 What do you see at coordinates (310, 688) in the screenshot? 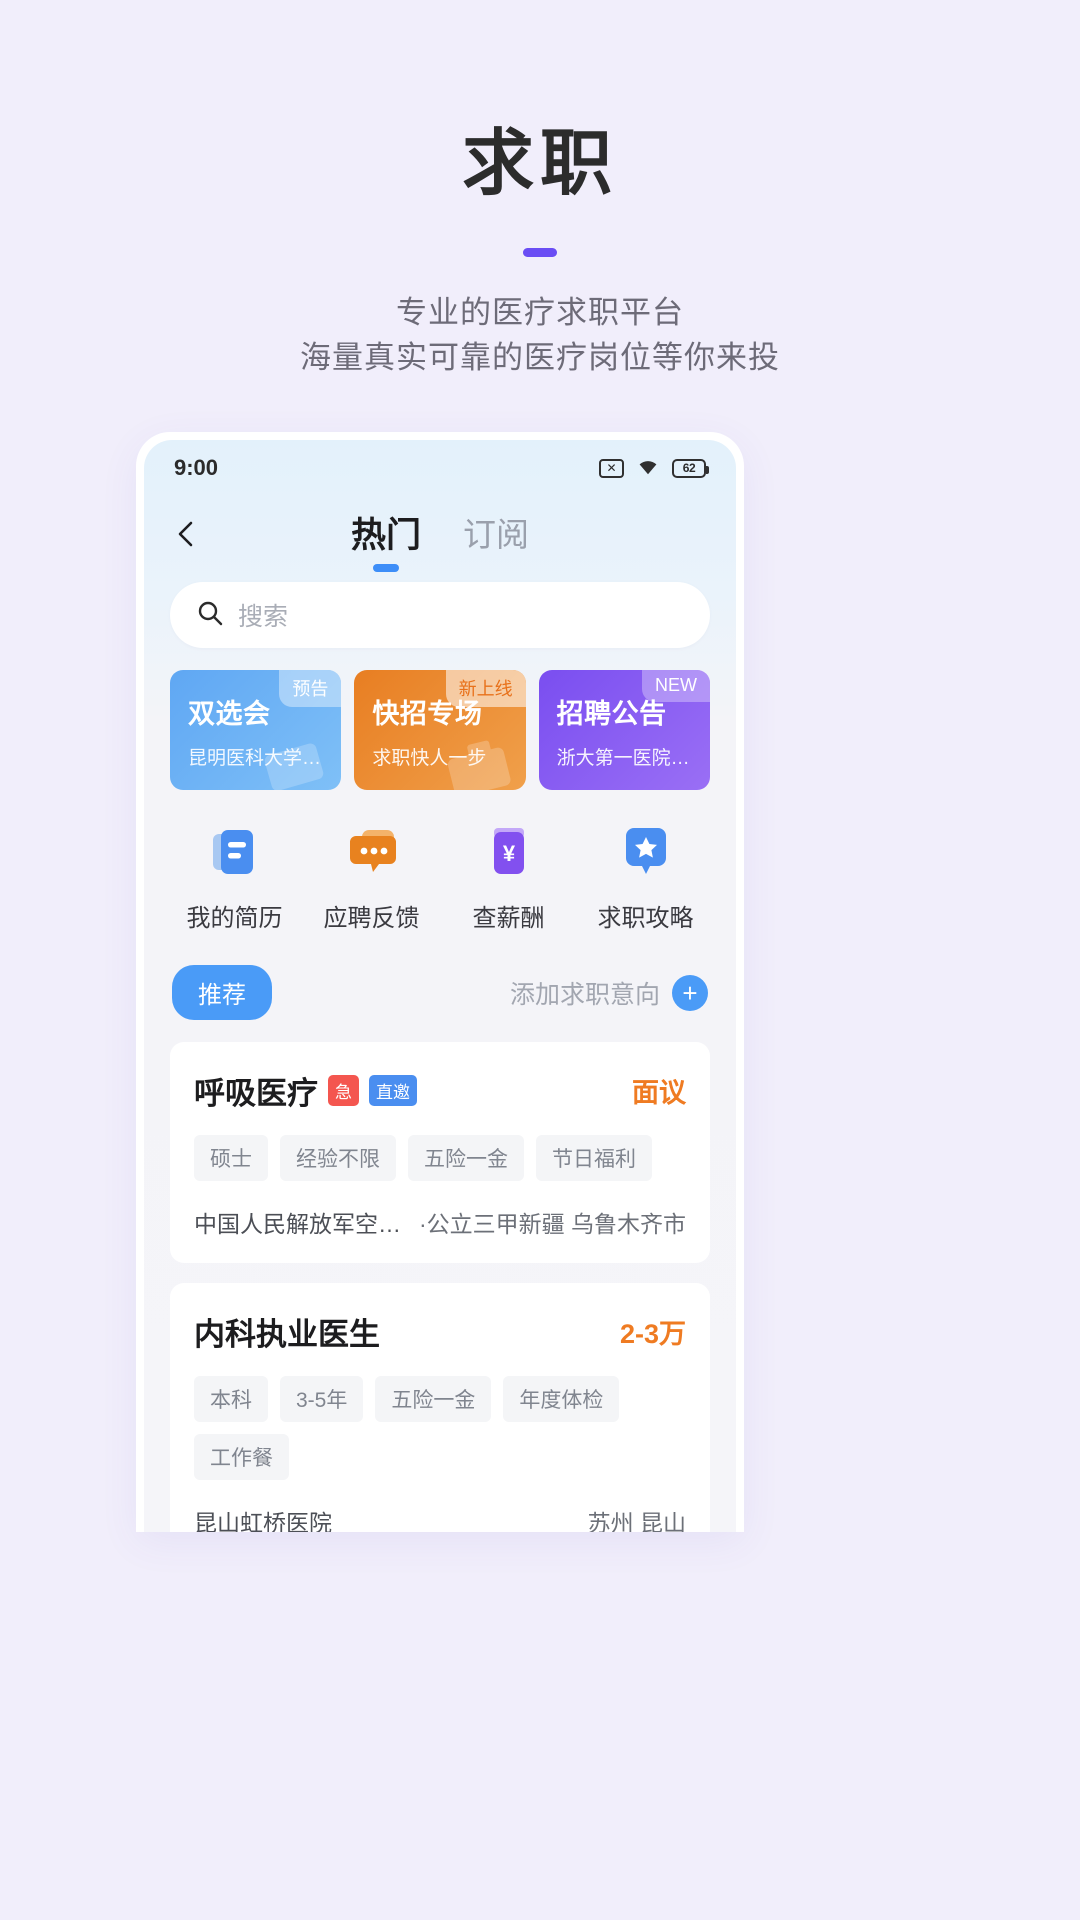
I see `banner-tag: 预告` at bounding box center [310, 688].